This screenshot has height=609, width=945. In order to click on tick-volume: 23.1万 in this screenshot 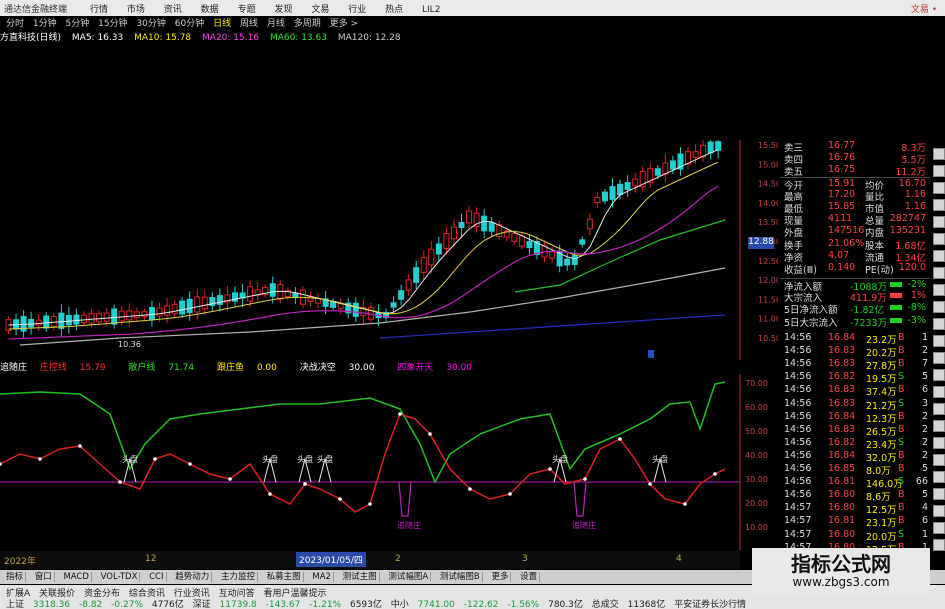, I will do `click(881, 524)`.